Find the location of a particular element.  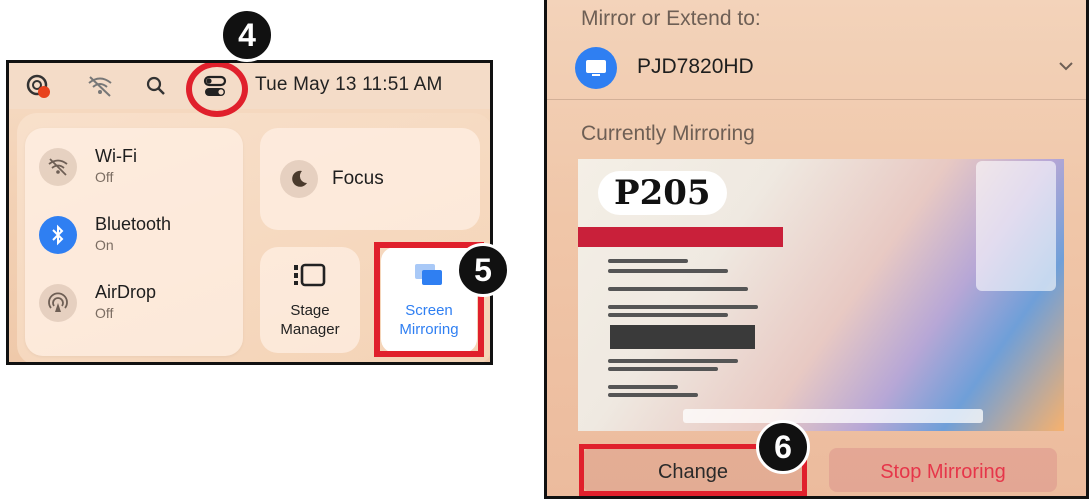

stop-mirroring-button: Stop Mirroring is located at coordinates (943, 470).